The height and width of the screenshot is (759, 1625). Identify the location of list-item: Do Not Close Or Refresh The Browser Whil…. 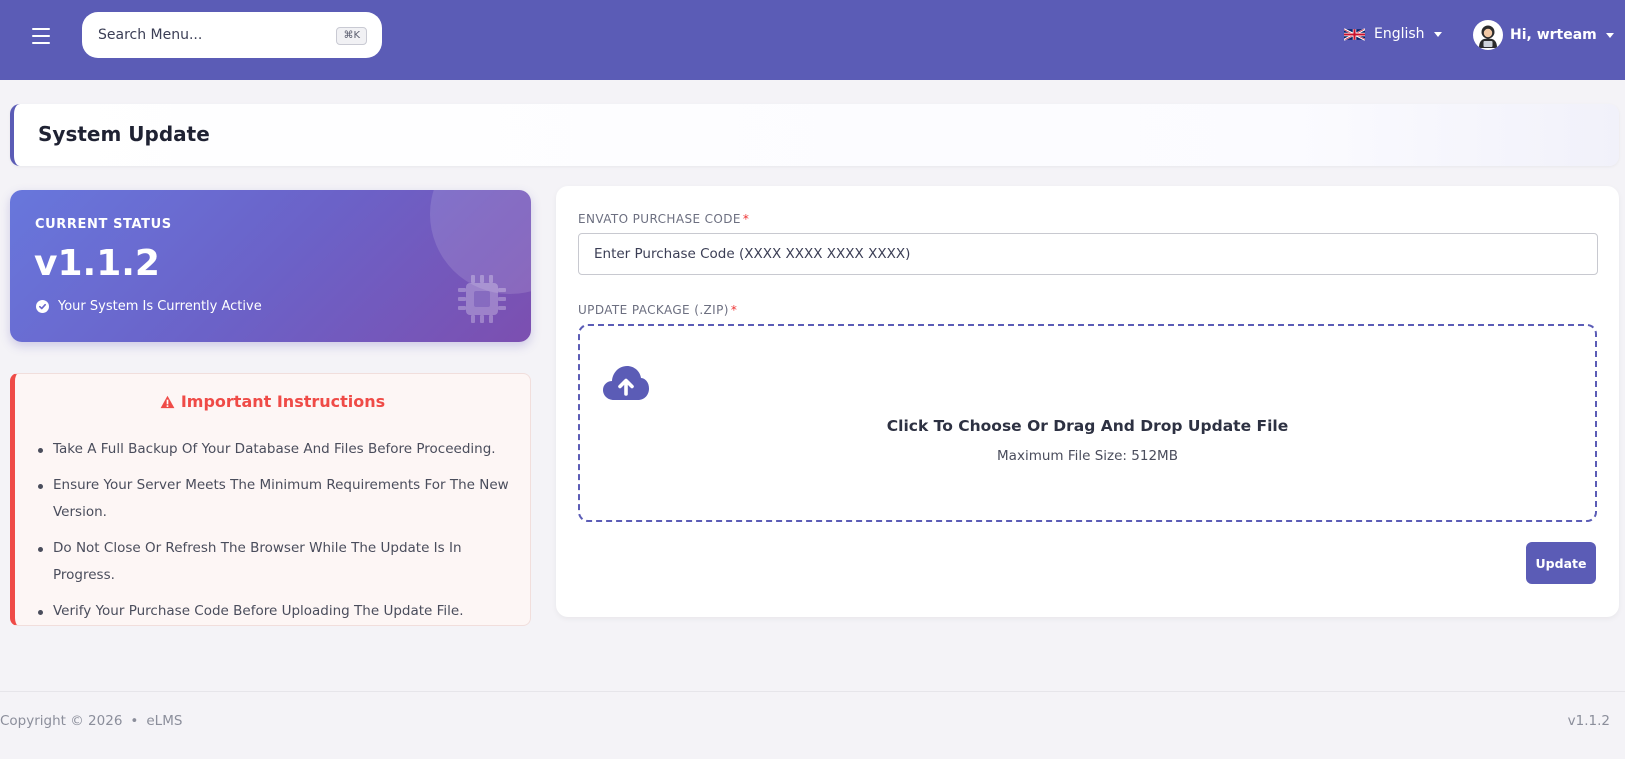
(275, 562).